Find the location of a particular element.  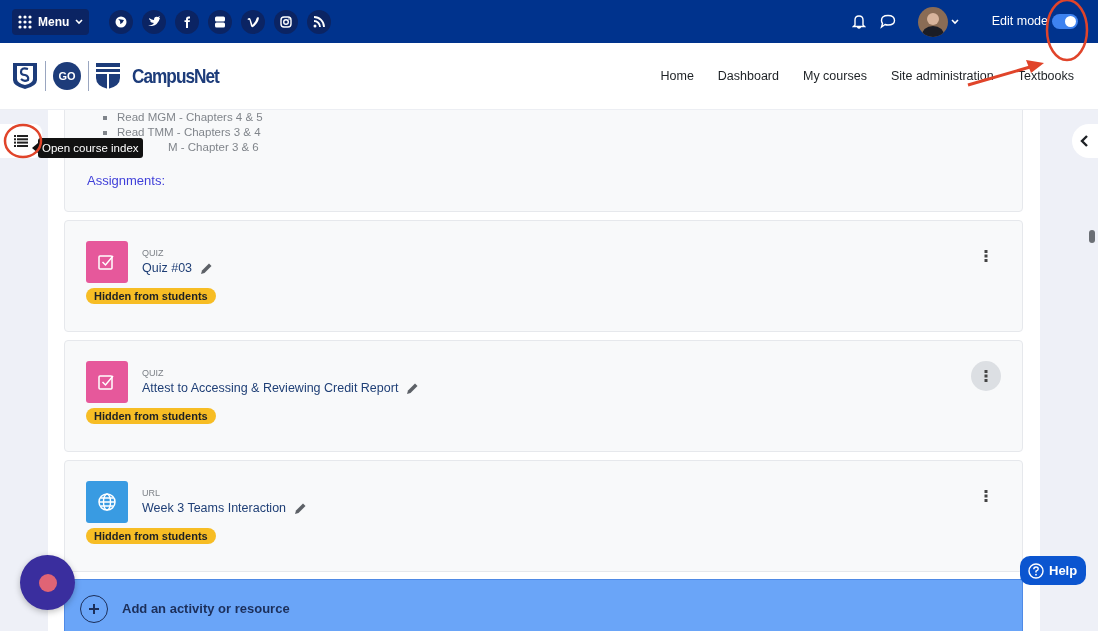

activity-link: Attest to Accessing & Reviewing Credit Report is located at coordinates (270, 388).